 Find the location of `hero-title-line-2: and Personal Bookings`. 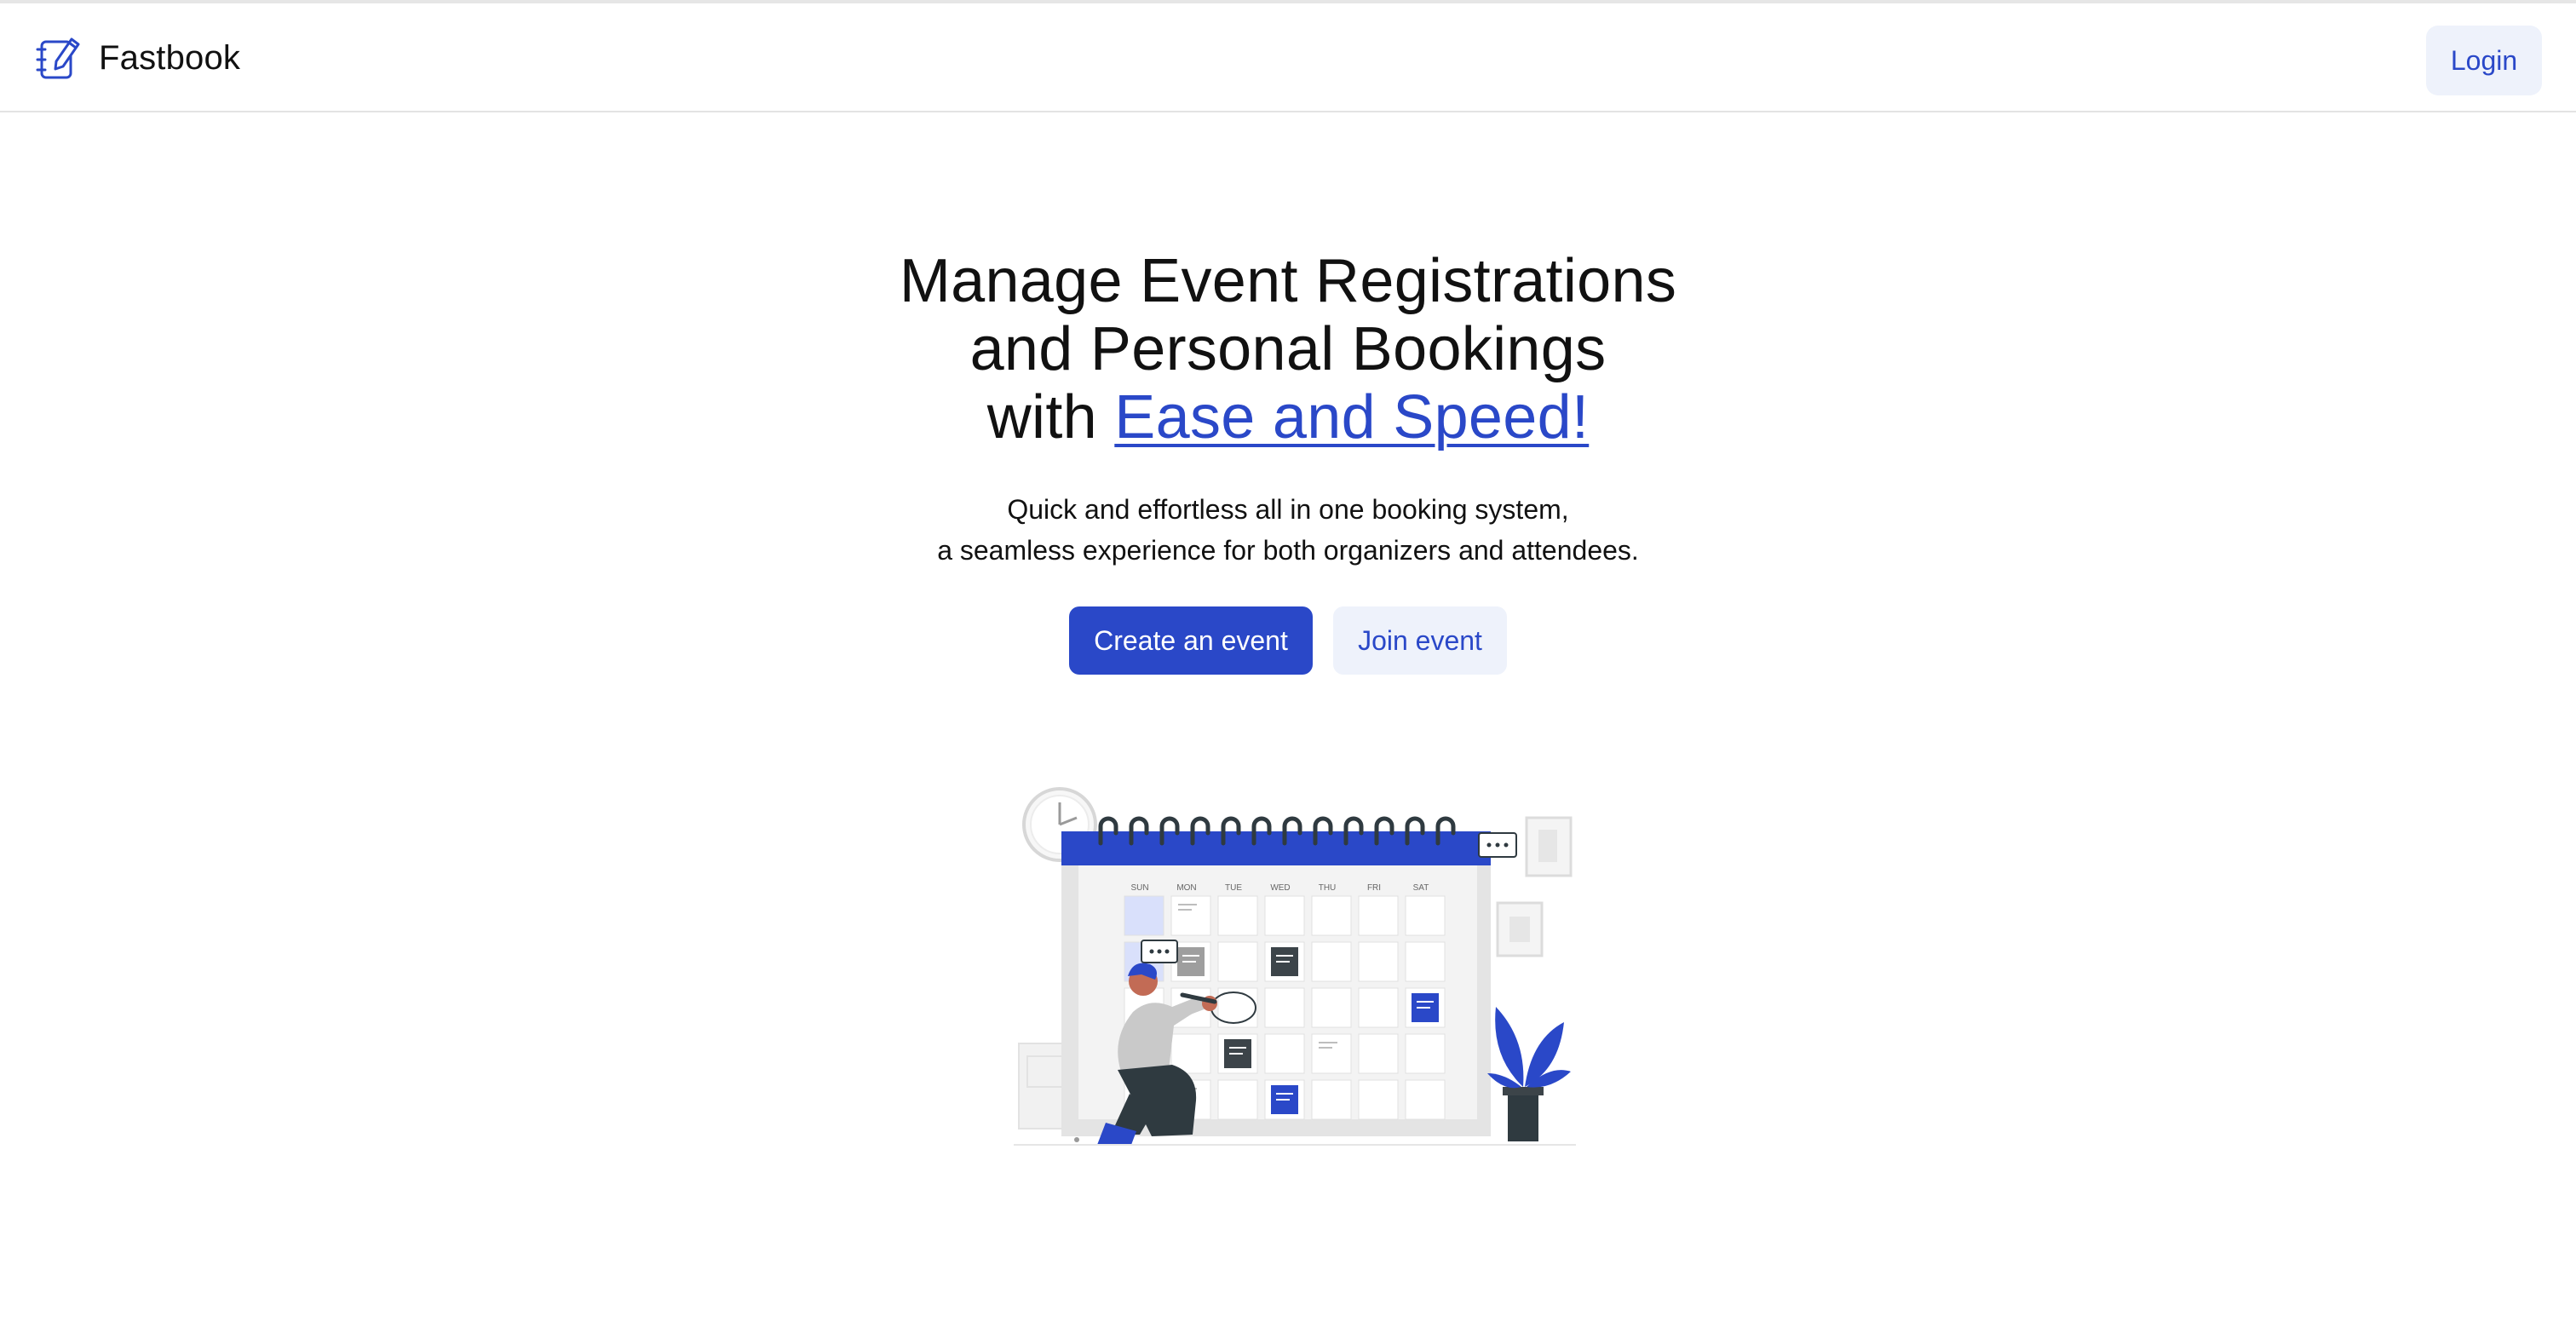

hero-title-line-2: and Personal Bookings is located at coordinates (1288, 349).